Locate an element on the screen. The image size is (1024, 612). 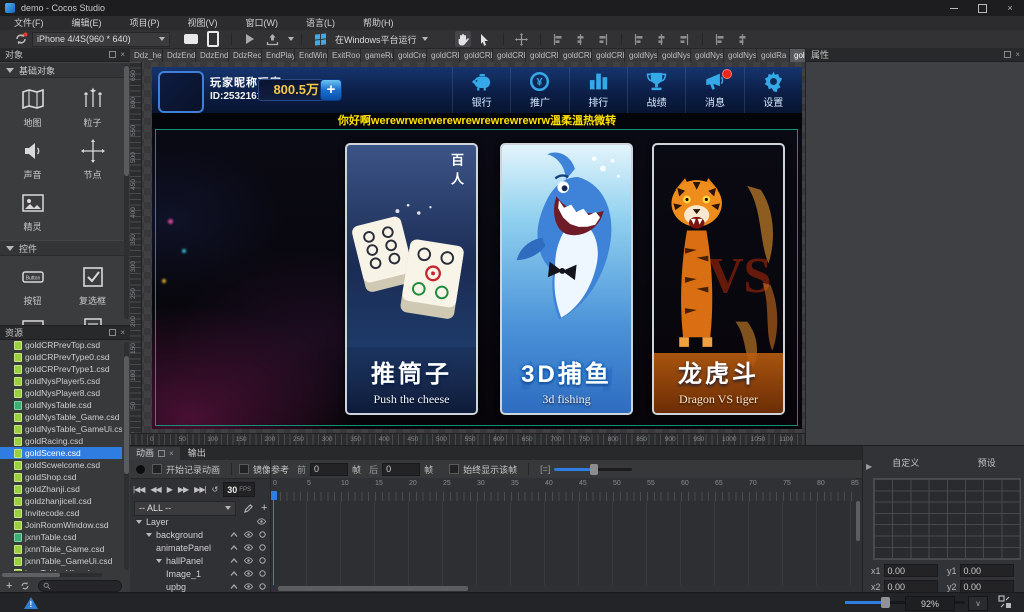
palette-item-particle: 粒子 is located at coordinates (92, 108).